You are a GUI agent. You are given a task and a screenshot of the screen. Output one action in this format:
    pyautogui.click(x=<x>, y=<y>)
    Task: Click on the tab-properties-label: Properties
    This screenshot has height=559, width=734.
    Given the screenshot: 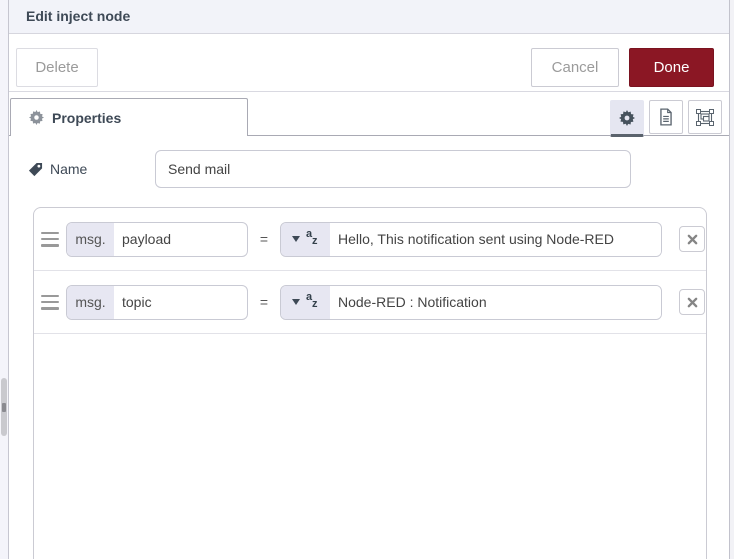 What is the action you would take?
    pyautogui.click(x=87, y=117)
    